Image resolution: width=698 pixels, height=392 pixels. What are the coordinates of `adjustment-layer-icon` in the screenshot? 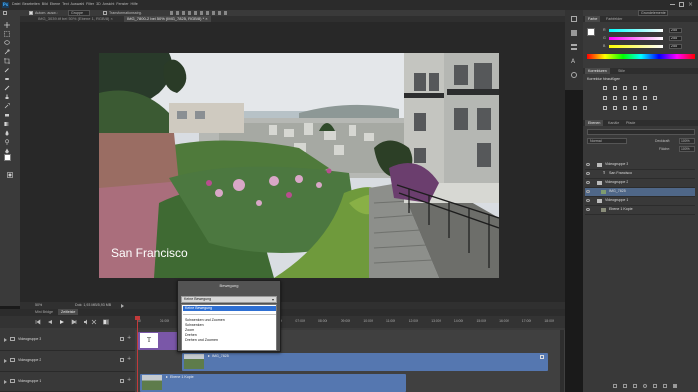 It's located at (645, 386).